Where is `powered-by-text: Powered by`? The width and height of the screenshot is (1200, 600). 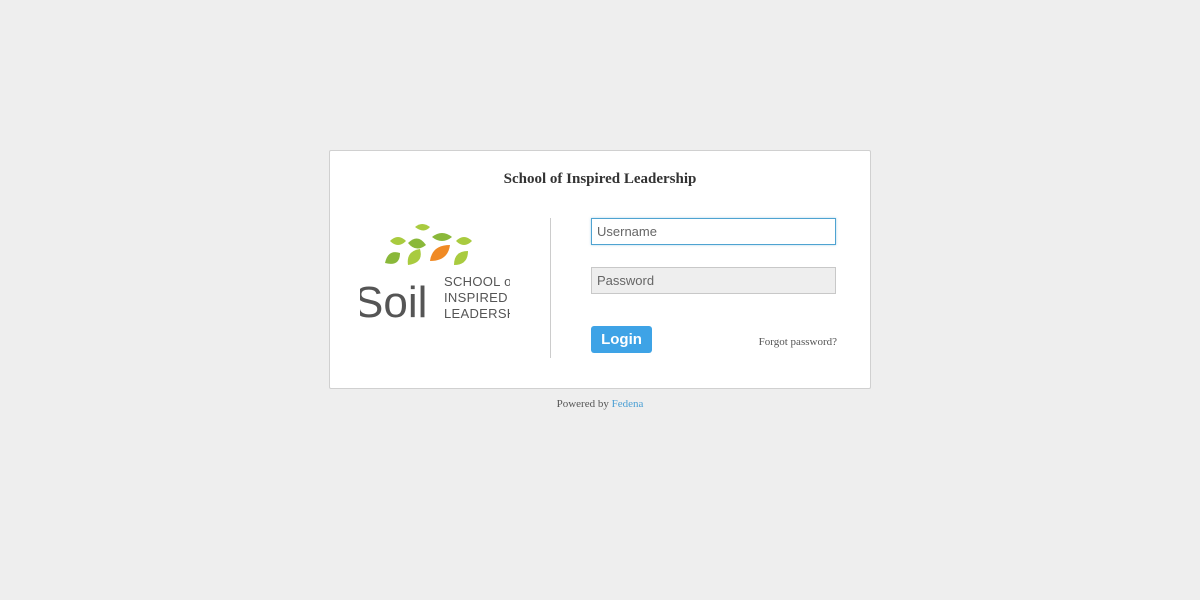
powered-by-text: Powered by is located at coordinates (582, 404).